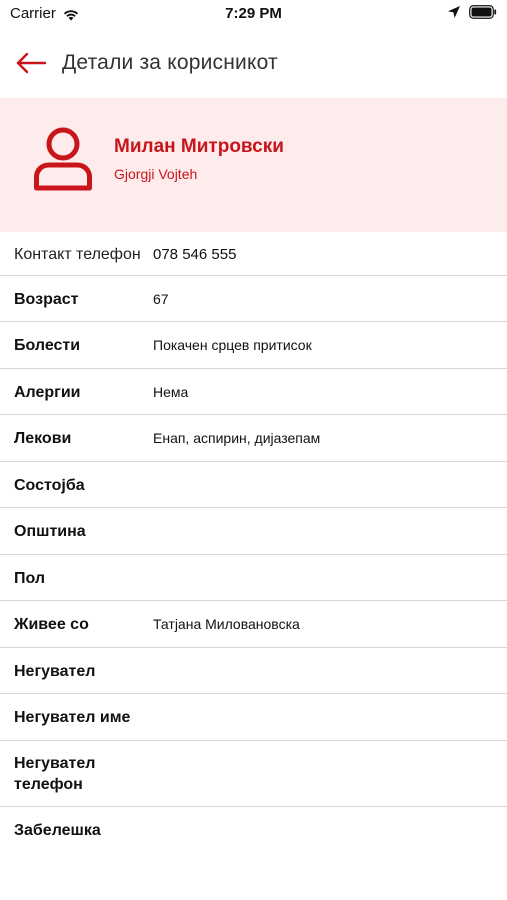 The height and width of the screenshot is (900, 507). What do you see at coordinates (232, 345) in the screenshot?
I see `detail-value: Покачен срцев притисок` at bounding box center [232, 345].